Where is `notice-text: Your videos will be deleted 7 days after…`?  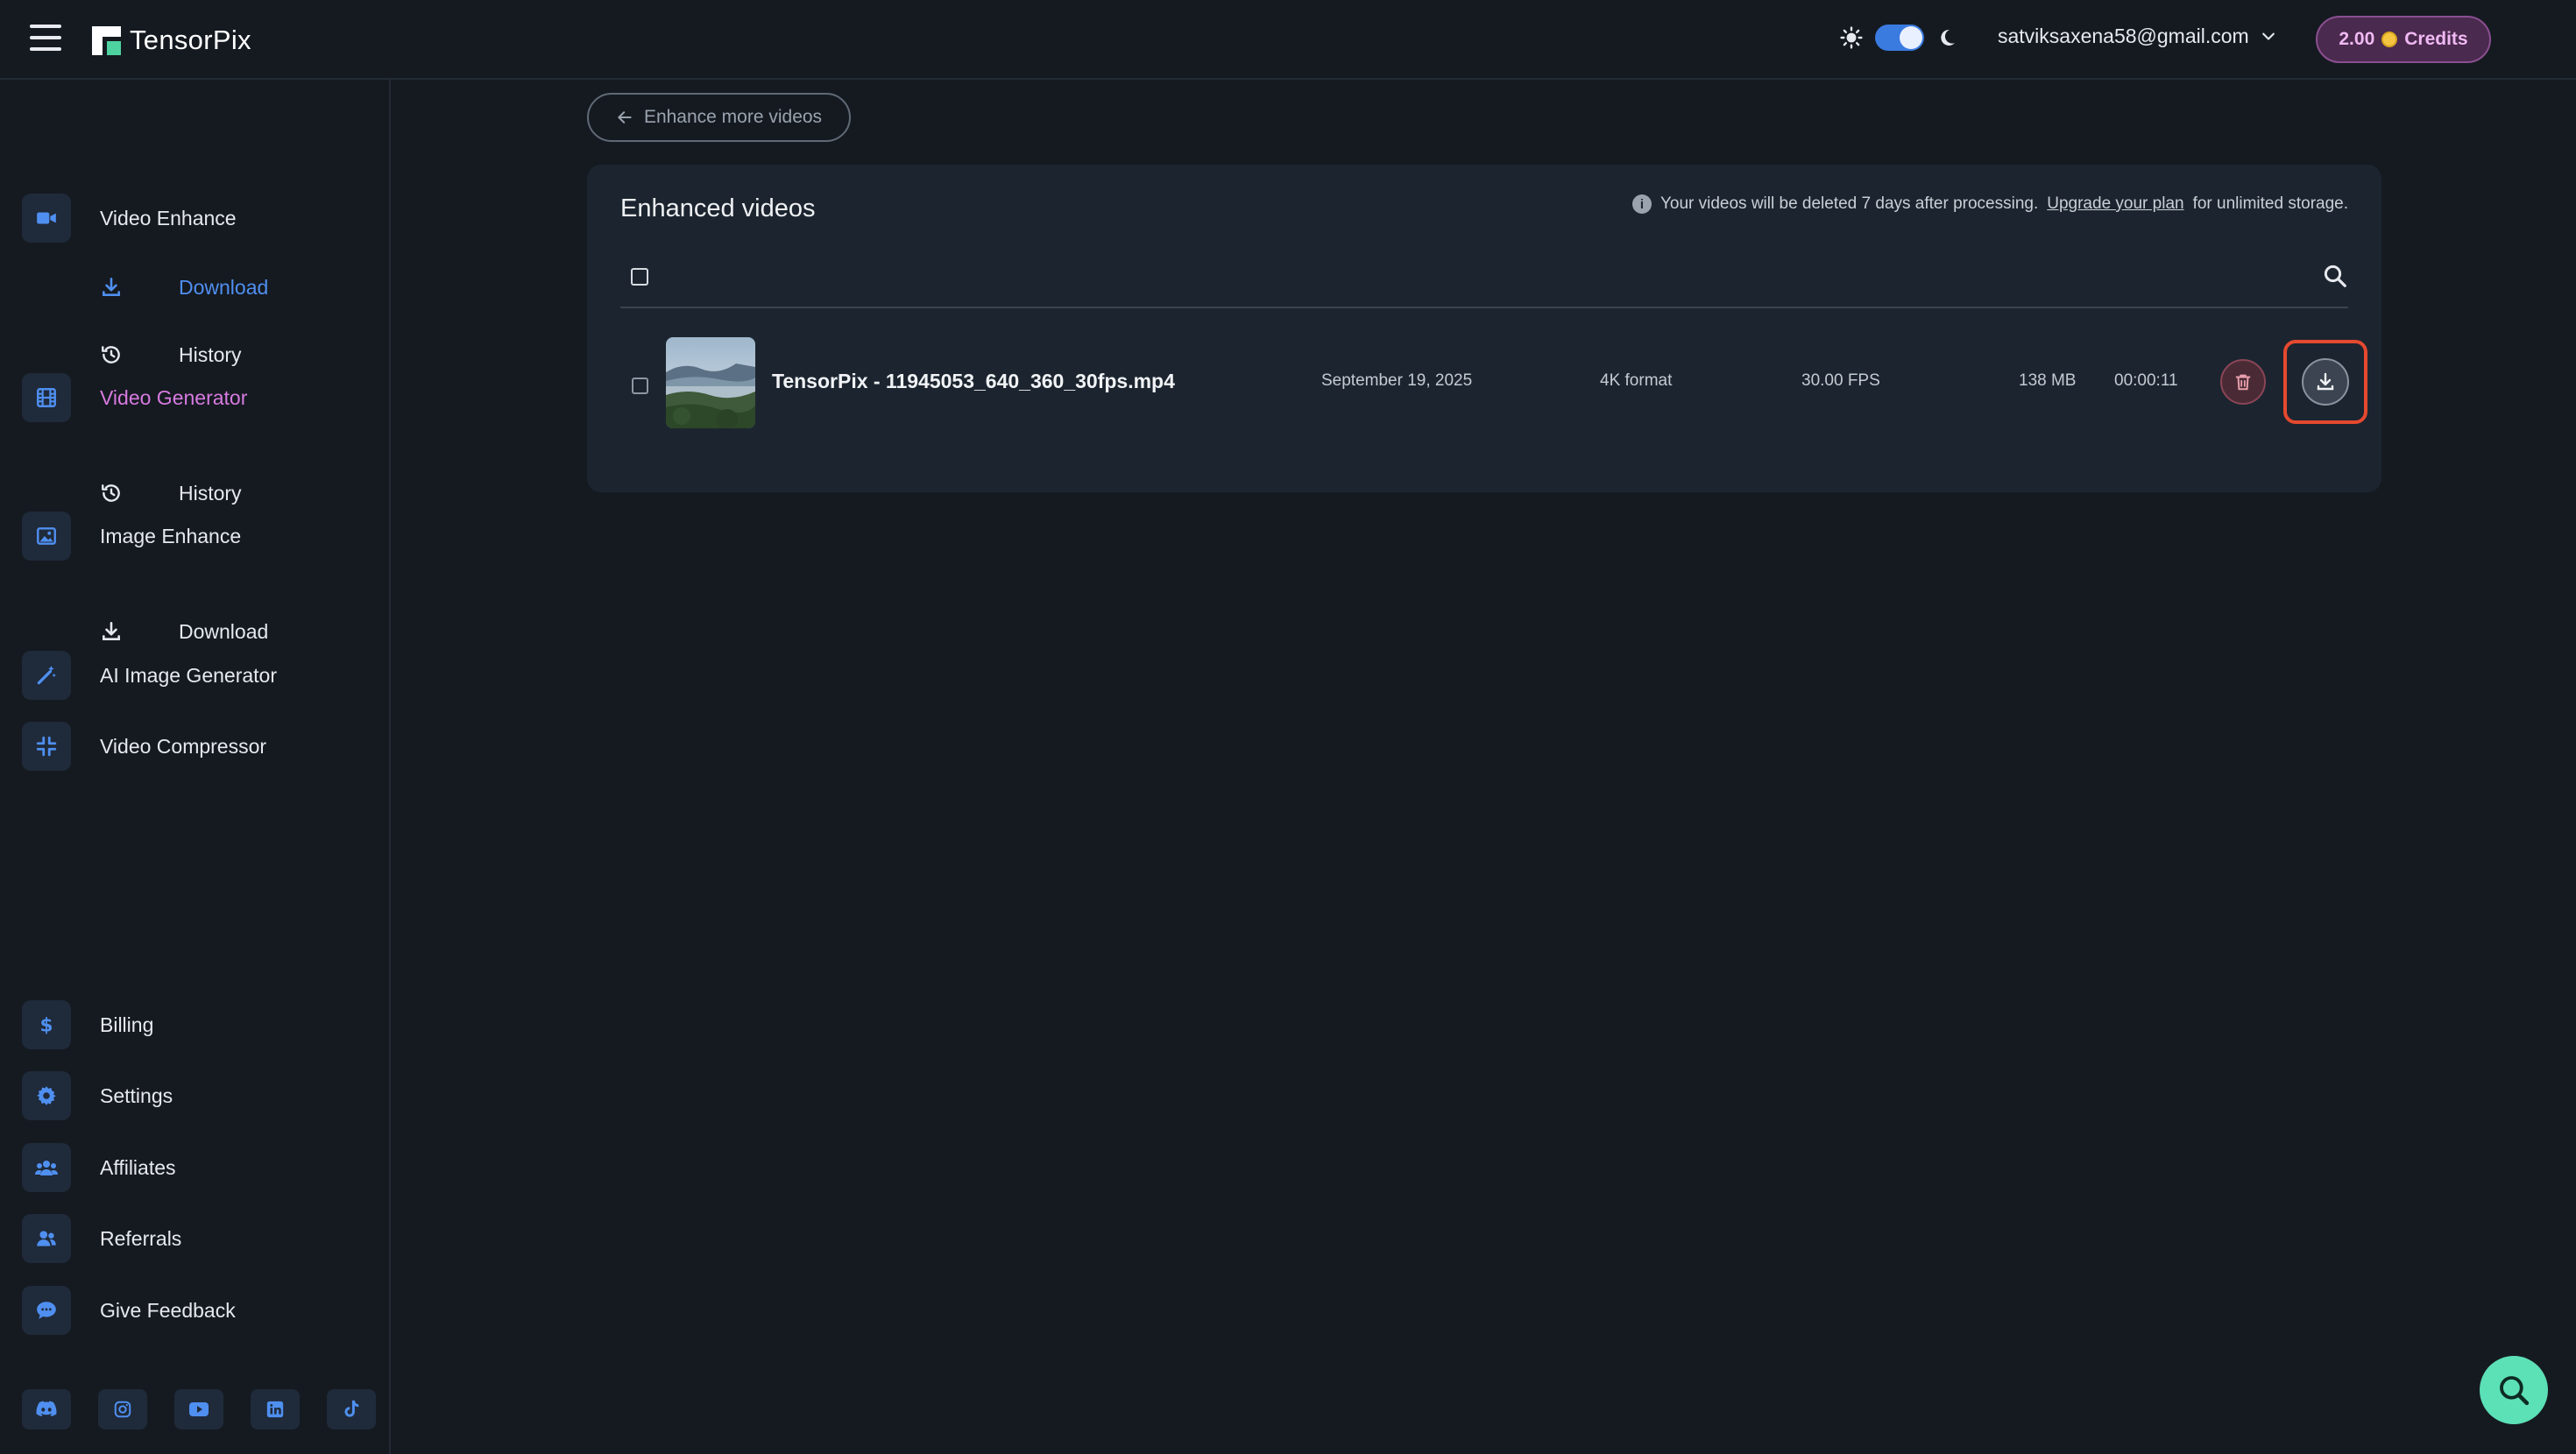
notice-text: Your videos will be deleted 7 days after… is located at coordinates (1849, 203).